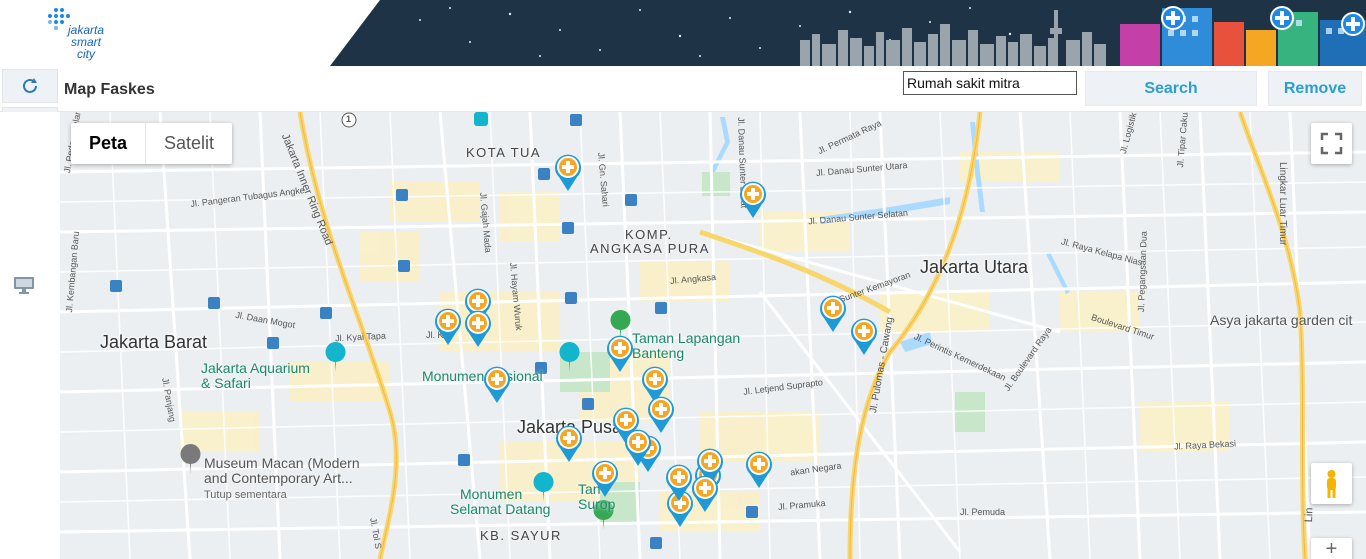 The image size is (1366, 559). Describe the element at coordinates (1309, 515) in the screenshot. I see `road-lin: Lin` at that location.